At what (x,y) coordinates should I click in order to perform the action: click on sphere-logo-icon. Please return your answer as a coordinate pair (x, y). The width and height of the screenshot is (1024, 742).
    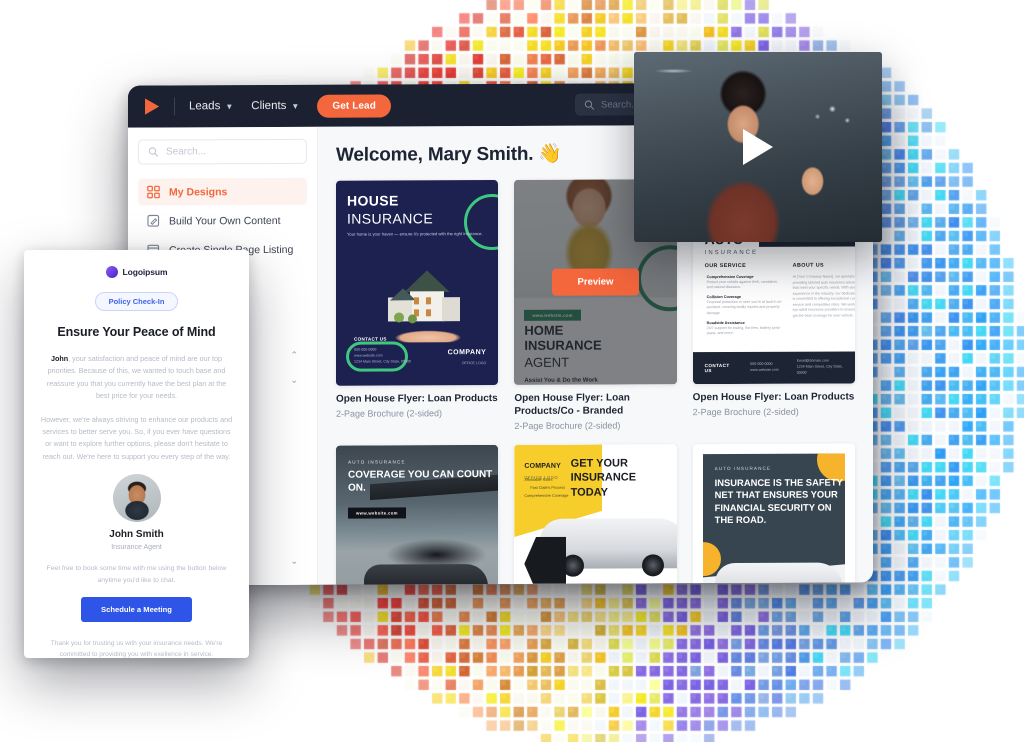
    Looking at the image, I should click on (111, 272).